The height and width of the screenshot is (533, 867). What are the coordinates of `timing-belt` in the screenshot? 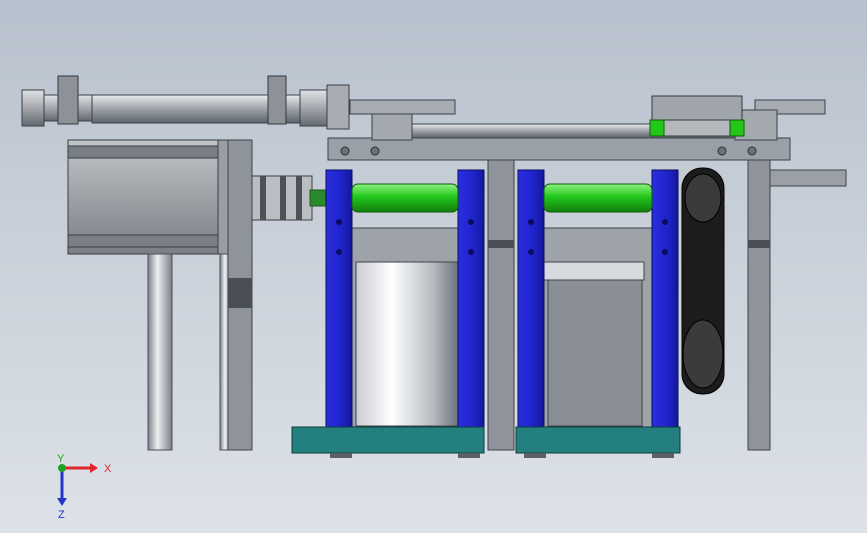 It's located at (703, 281).